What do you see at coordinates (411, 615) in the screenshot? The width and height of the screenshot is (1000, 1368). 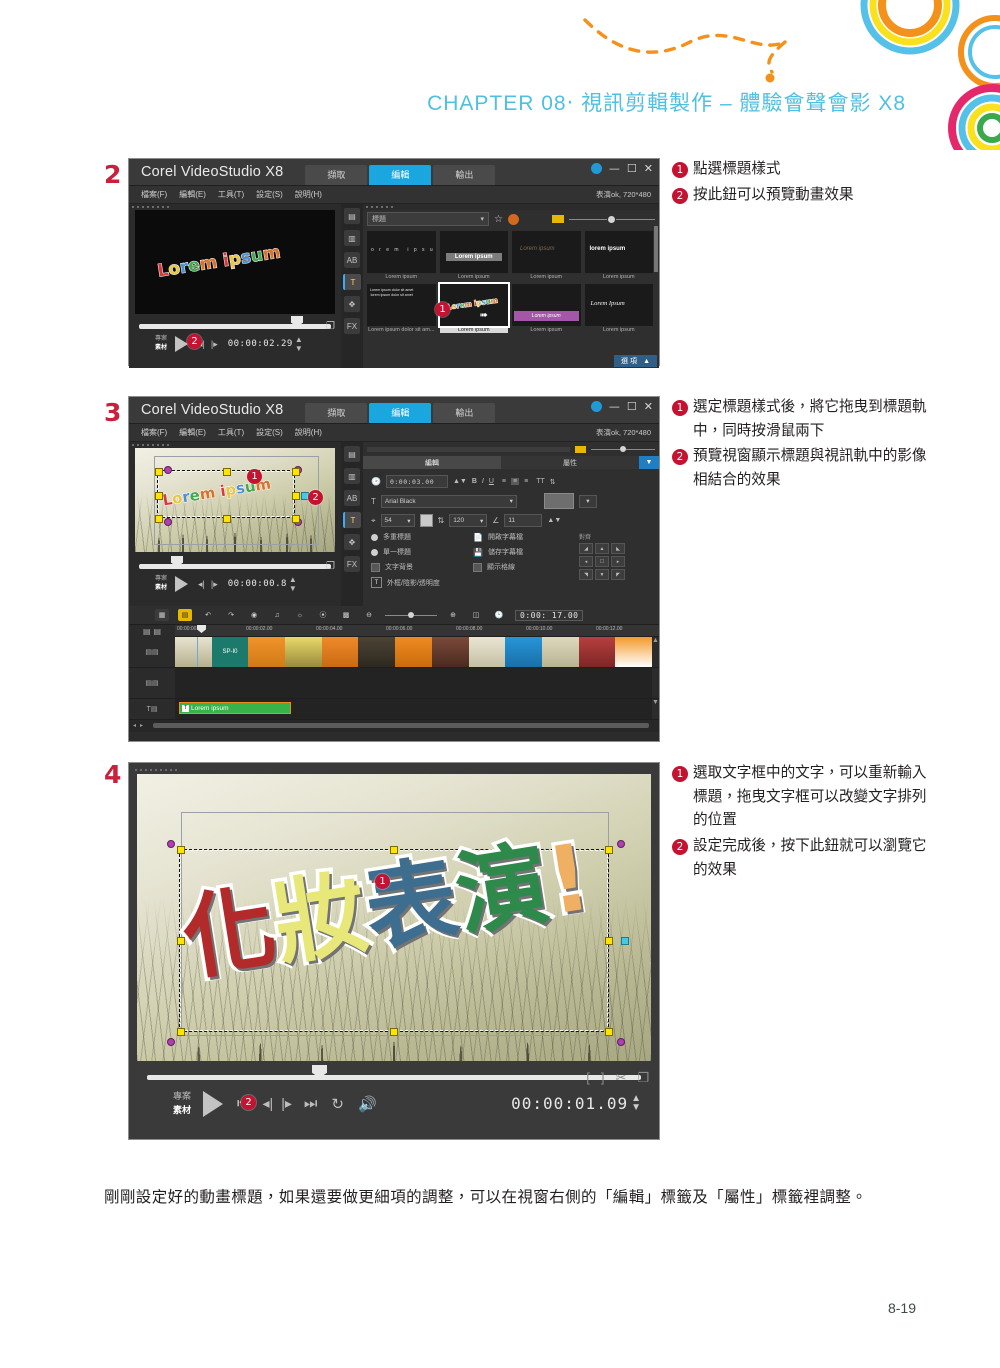 I see `timeline-zoom-slider` at bounding box center [411, 615].